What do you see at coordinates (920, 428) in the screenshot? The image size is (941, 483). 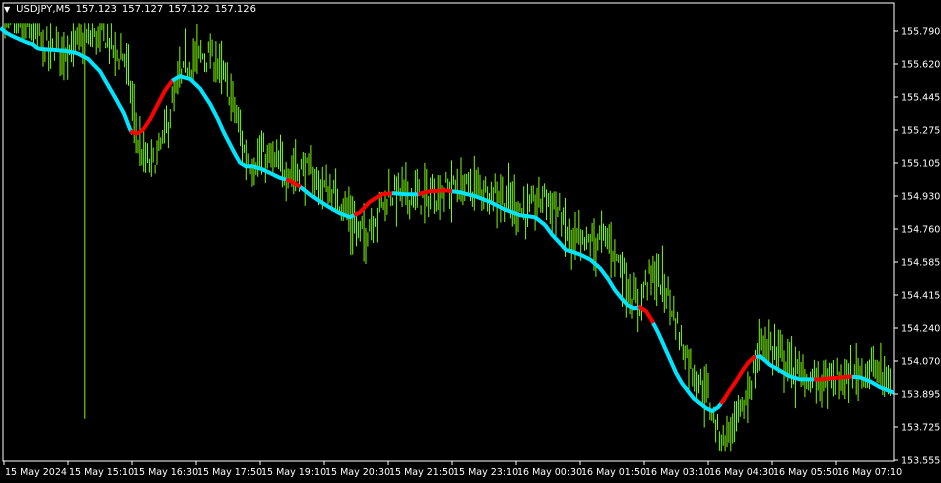 I see `price-label: 153.725` at bounding box center [920, 428].